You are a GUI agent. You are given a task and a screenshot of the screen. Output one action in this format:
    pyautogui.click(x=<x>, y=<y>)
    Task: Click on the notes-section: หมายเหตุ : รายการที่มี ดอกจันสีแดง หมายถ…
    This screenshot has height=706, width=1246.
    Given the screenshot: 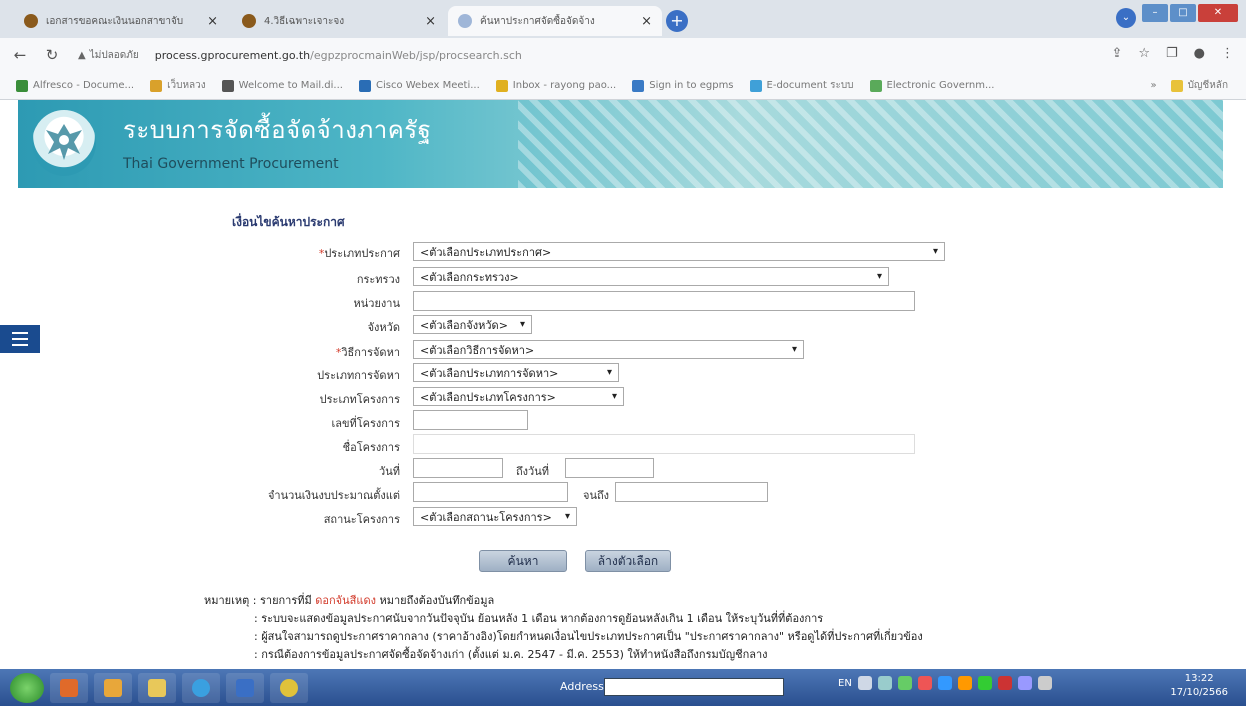 What is the action you would take?
    pyautogui.click(x=563, y=628)
    